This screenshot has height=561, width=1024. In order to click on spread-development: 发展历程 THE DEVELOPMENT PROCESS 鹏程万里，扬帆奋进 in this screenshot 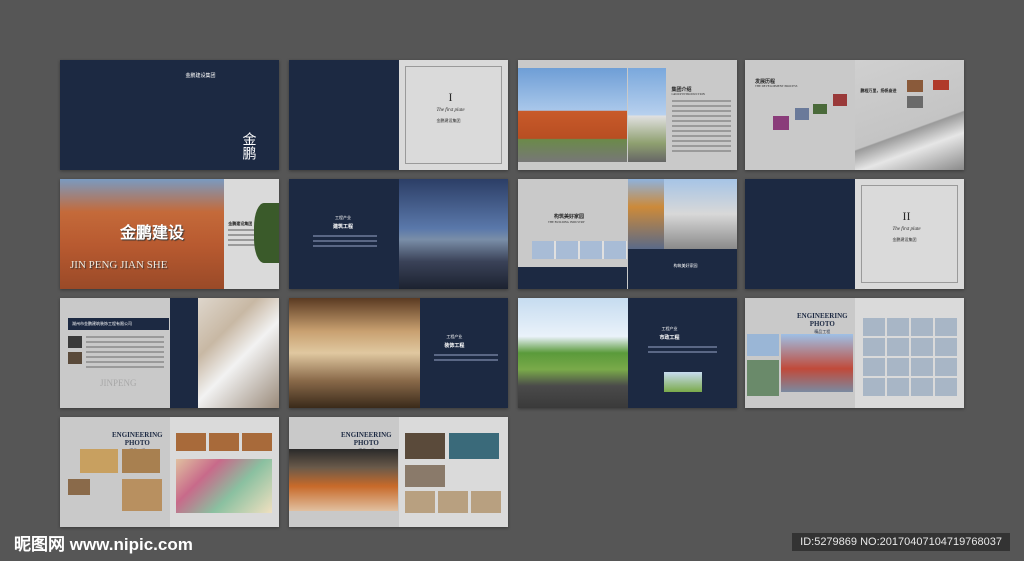, I will do `click(854, 115)`.